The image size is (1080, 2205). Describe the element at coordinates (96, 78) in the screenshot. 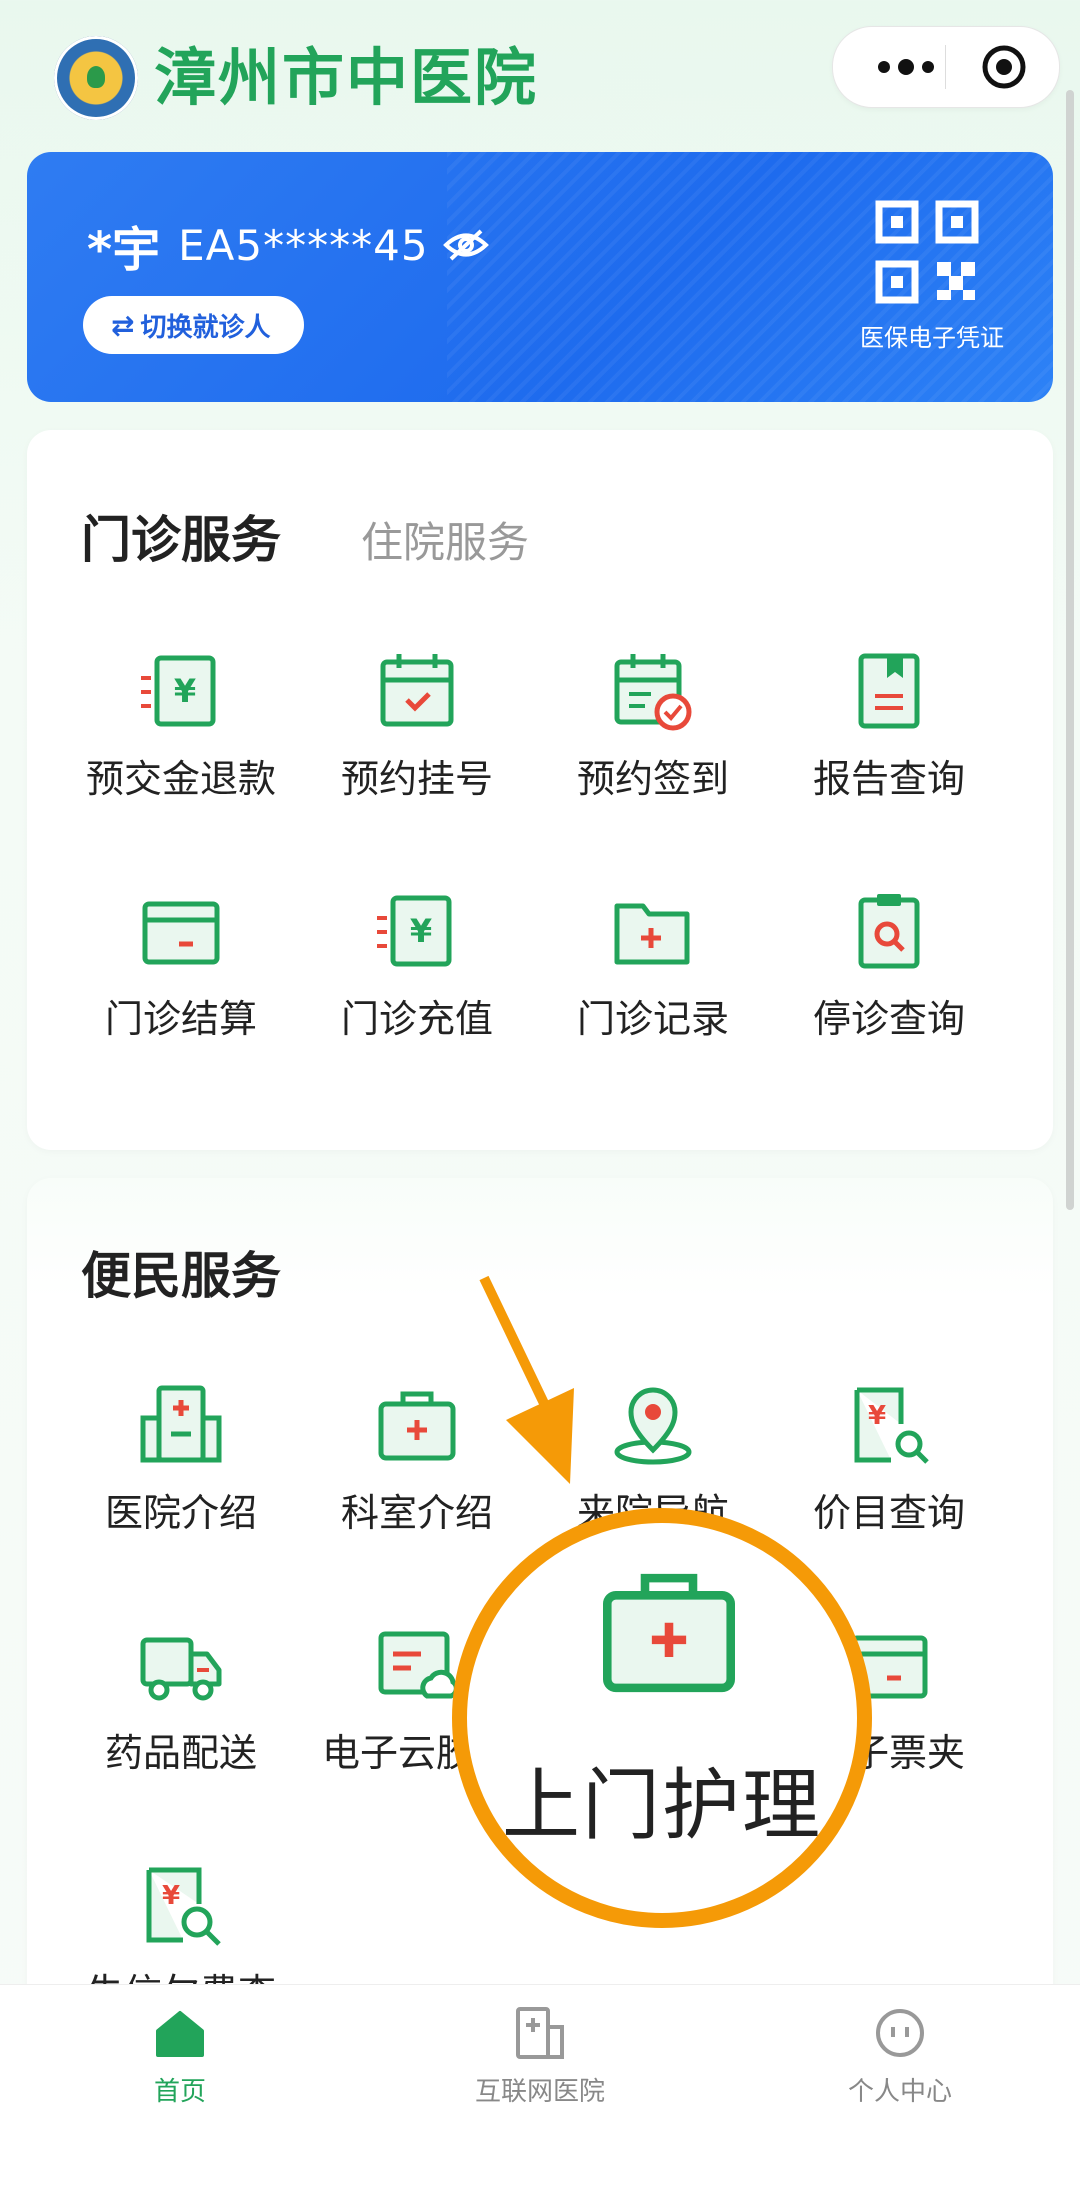

I see `hospital-logo` at that location.